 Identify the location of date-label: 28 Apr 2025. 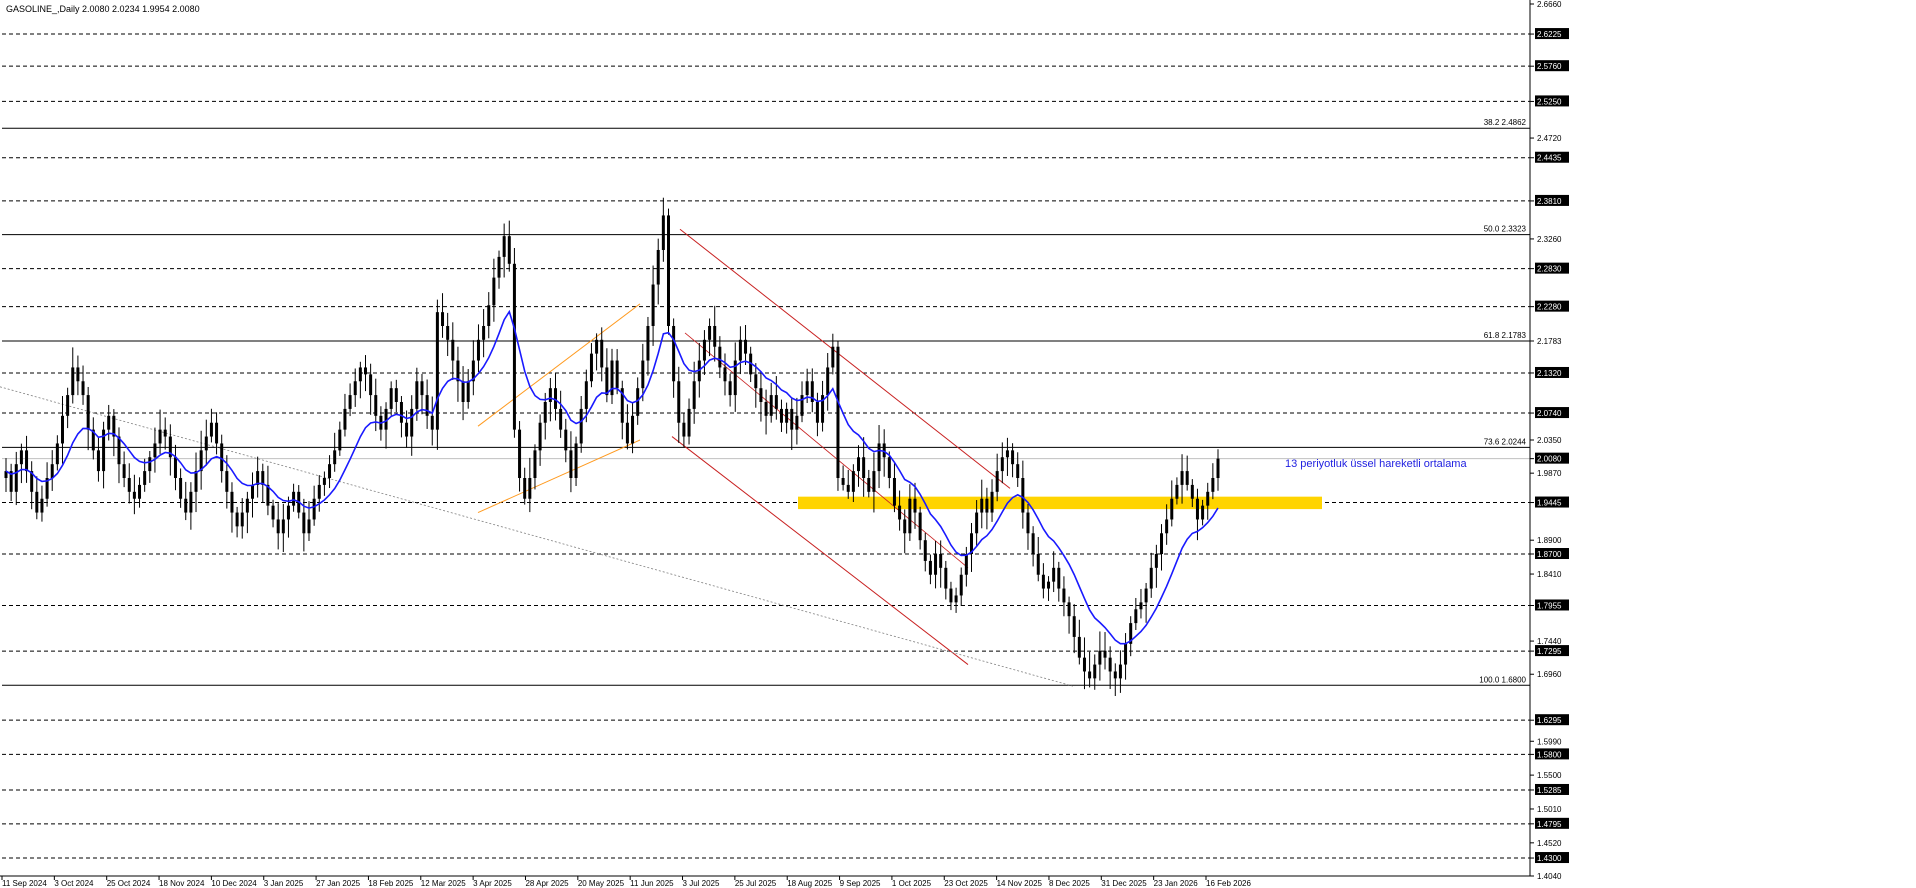
(547, 883).